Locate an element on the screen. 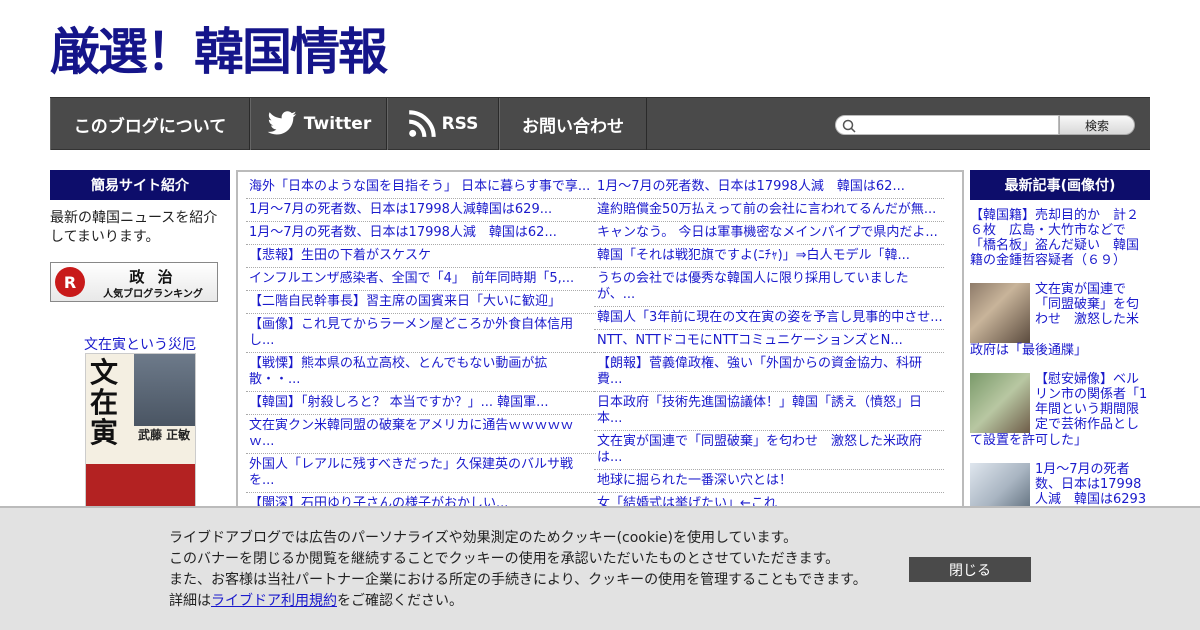 Image resolution: width=1200 pixels, height=630 pixels. cookie-line-suffix: をご確認ください。 is located at coordinates (400, 601).